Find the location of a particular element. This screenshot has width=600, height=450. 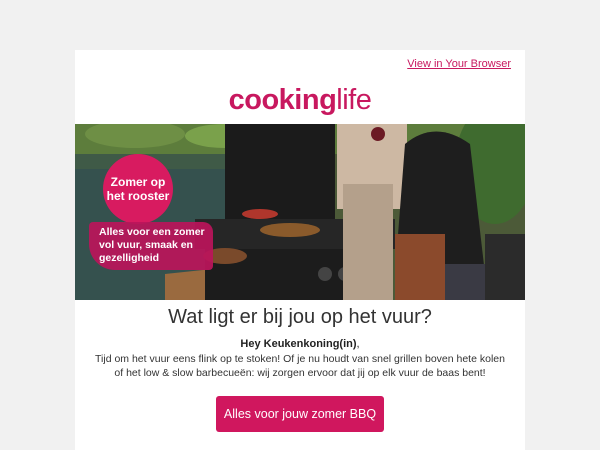

greeting-text: Hey Keukenkoning(in) is located at coordinates (298, 344).